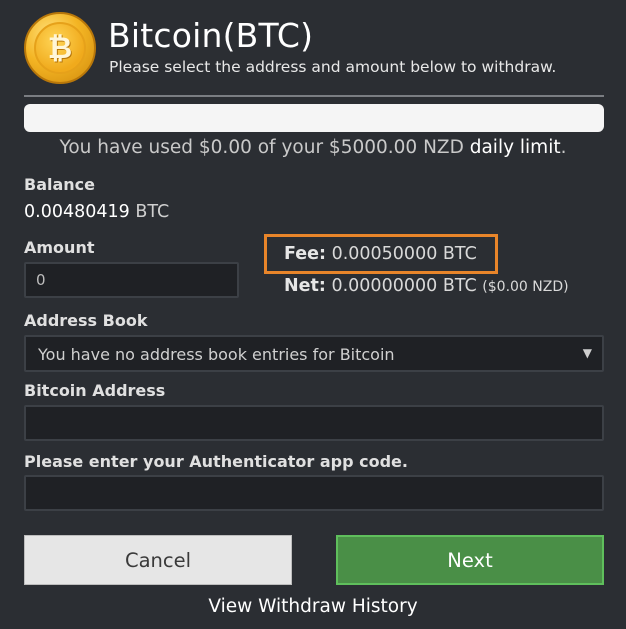 Image resolution: width=626 pixels, height=629 pixels. I want to click on balance-value: 0.00480419 BTC, so click(96, 212).